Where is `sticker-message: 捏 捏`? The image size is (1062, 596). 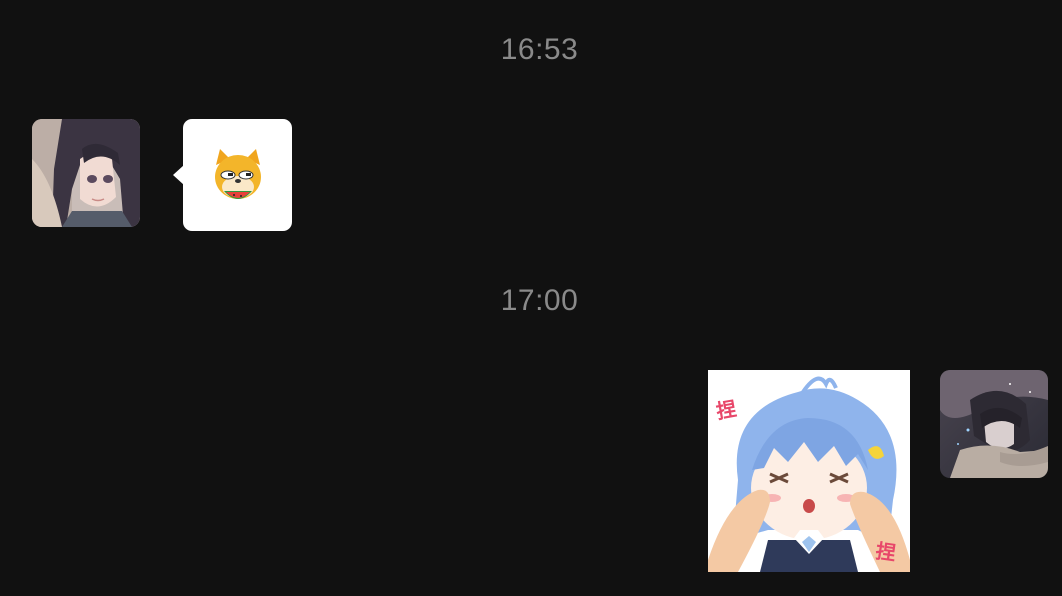
sticker-message: 捏 捏 is located at coordinates (809, 471).